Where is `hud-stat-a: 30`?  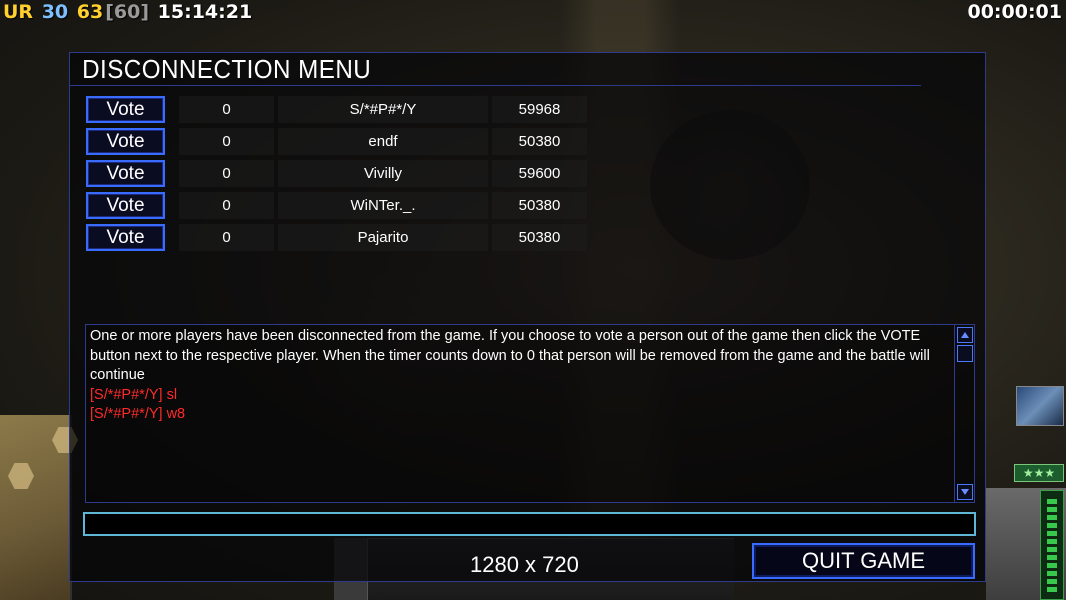
hud-stat-a: 30 is located at coordinates (55, 12).